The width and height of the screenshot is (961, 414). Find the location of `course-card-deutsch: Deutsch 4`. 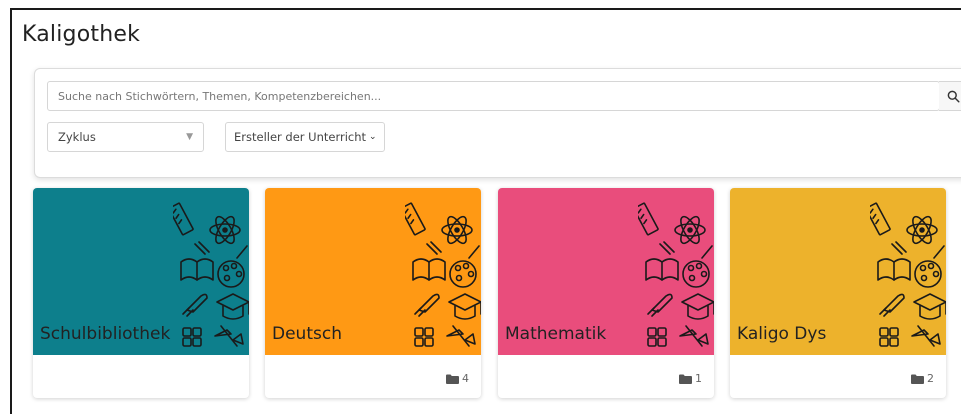

course-card-deutsch: Deutsch 4 is located at coordinates (373, 293).